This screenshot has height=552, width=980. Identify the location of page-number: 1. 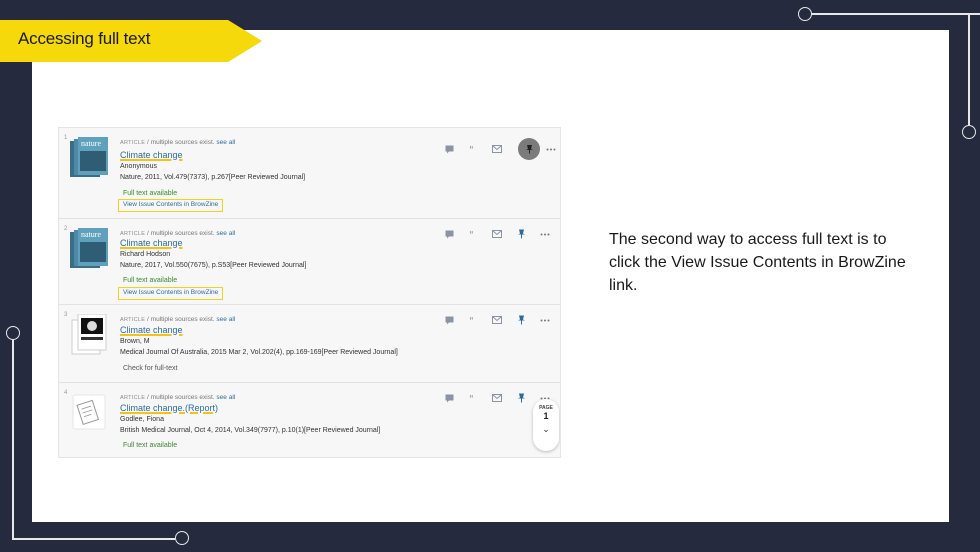
(546, 416).